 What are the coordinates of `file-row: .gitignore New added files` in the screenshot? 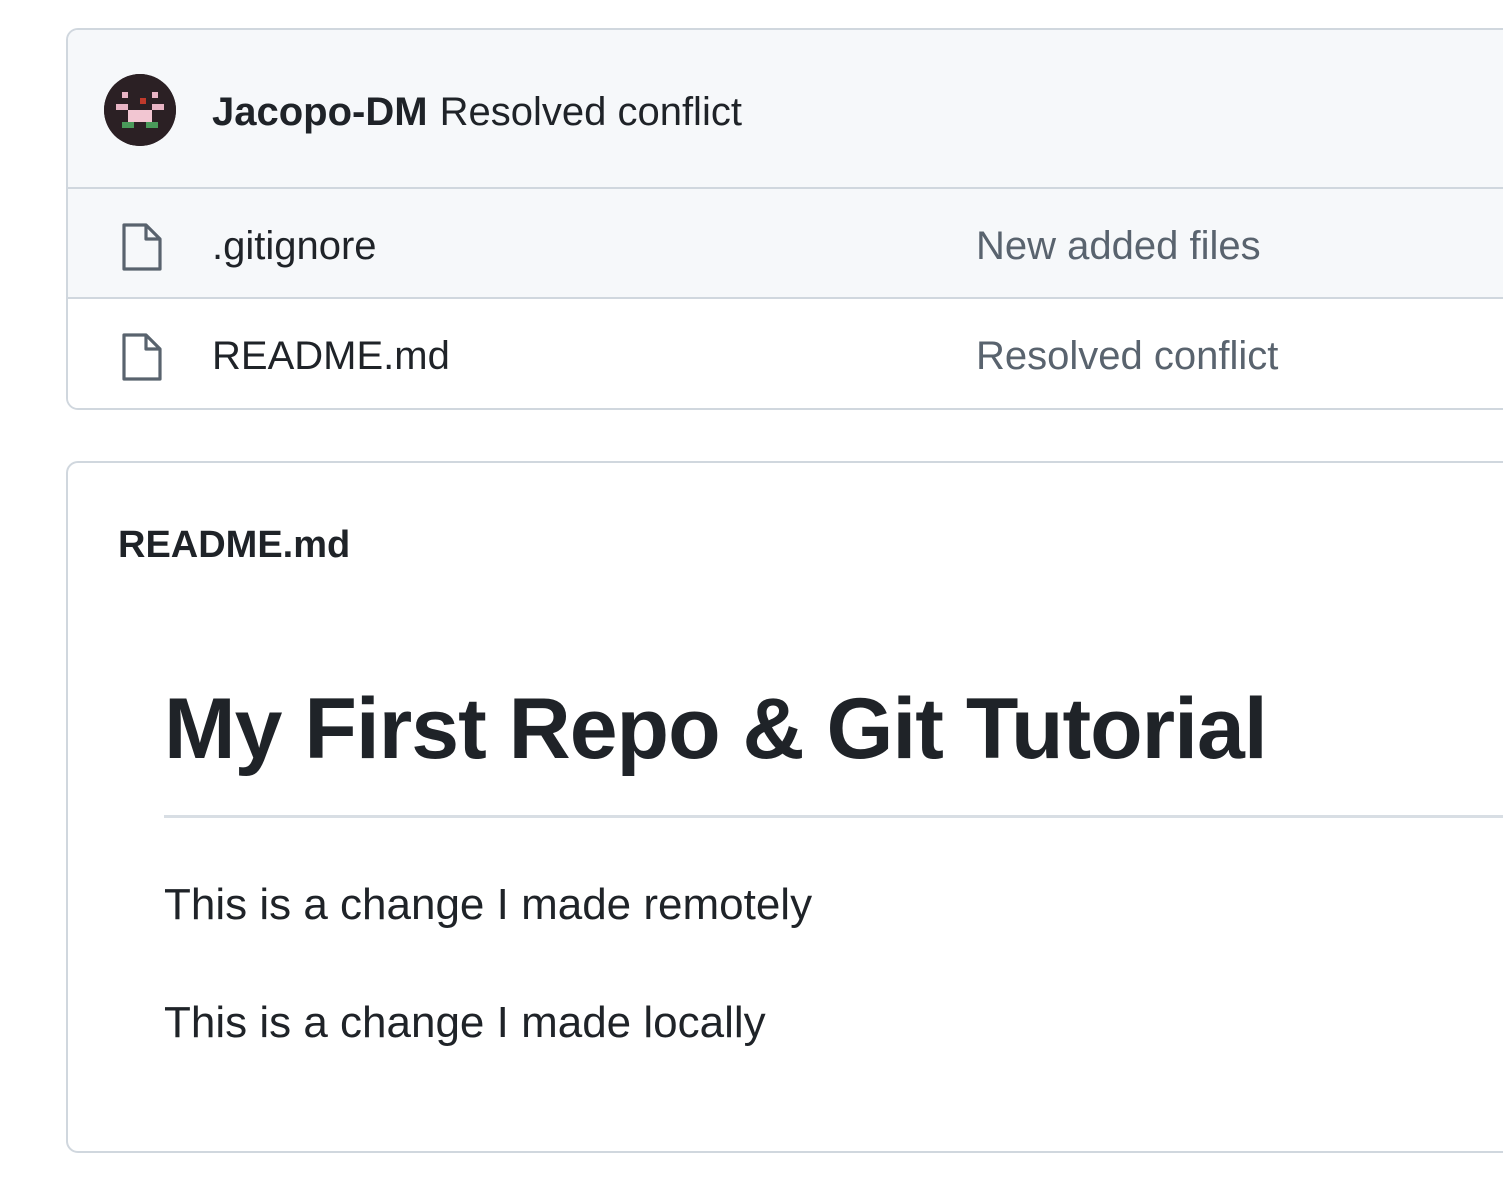 It's located at (785, 244).